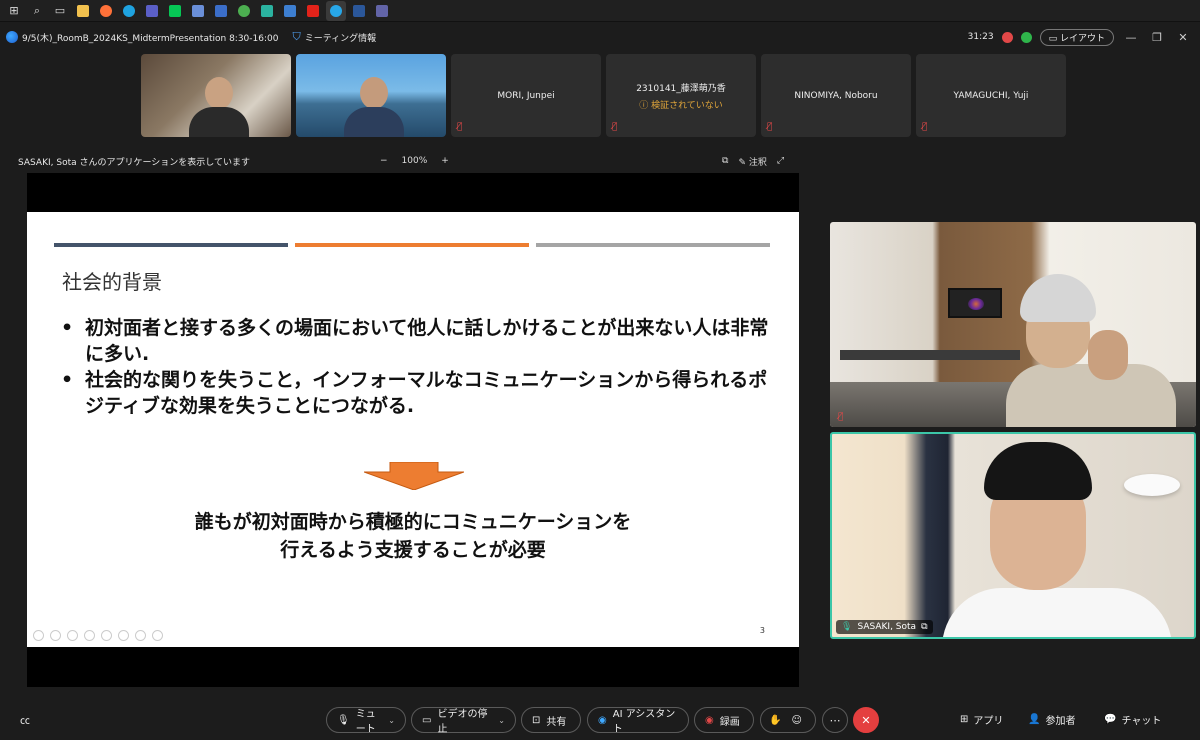 The height and width of the screenshot is (740, 1200). Describe the element at coordinates (38, 635) in the screenshot. I see `prev-slide-icon` at that location.